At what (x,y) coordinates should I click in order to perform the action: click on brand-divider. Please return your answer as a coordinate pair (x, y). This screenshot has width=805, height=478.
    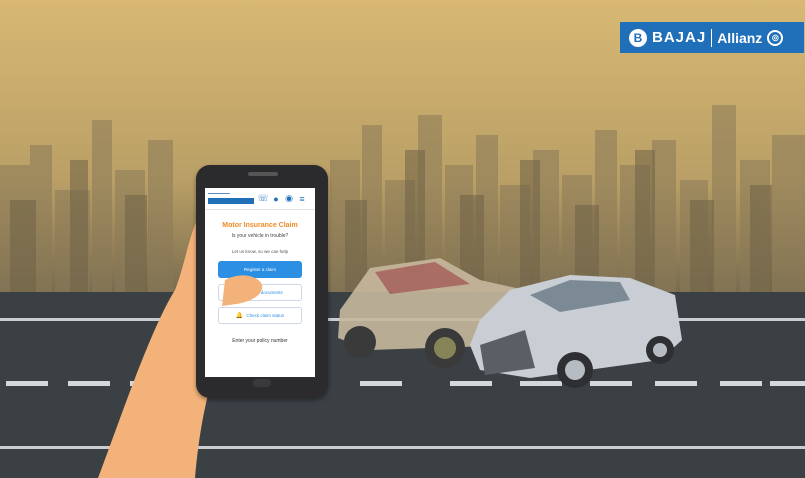
    Looking at the image, I should click on (712, 37).